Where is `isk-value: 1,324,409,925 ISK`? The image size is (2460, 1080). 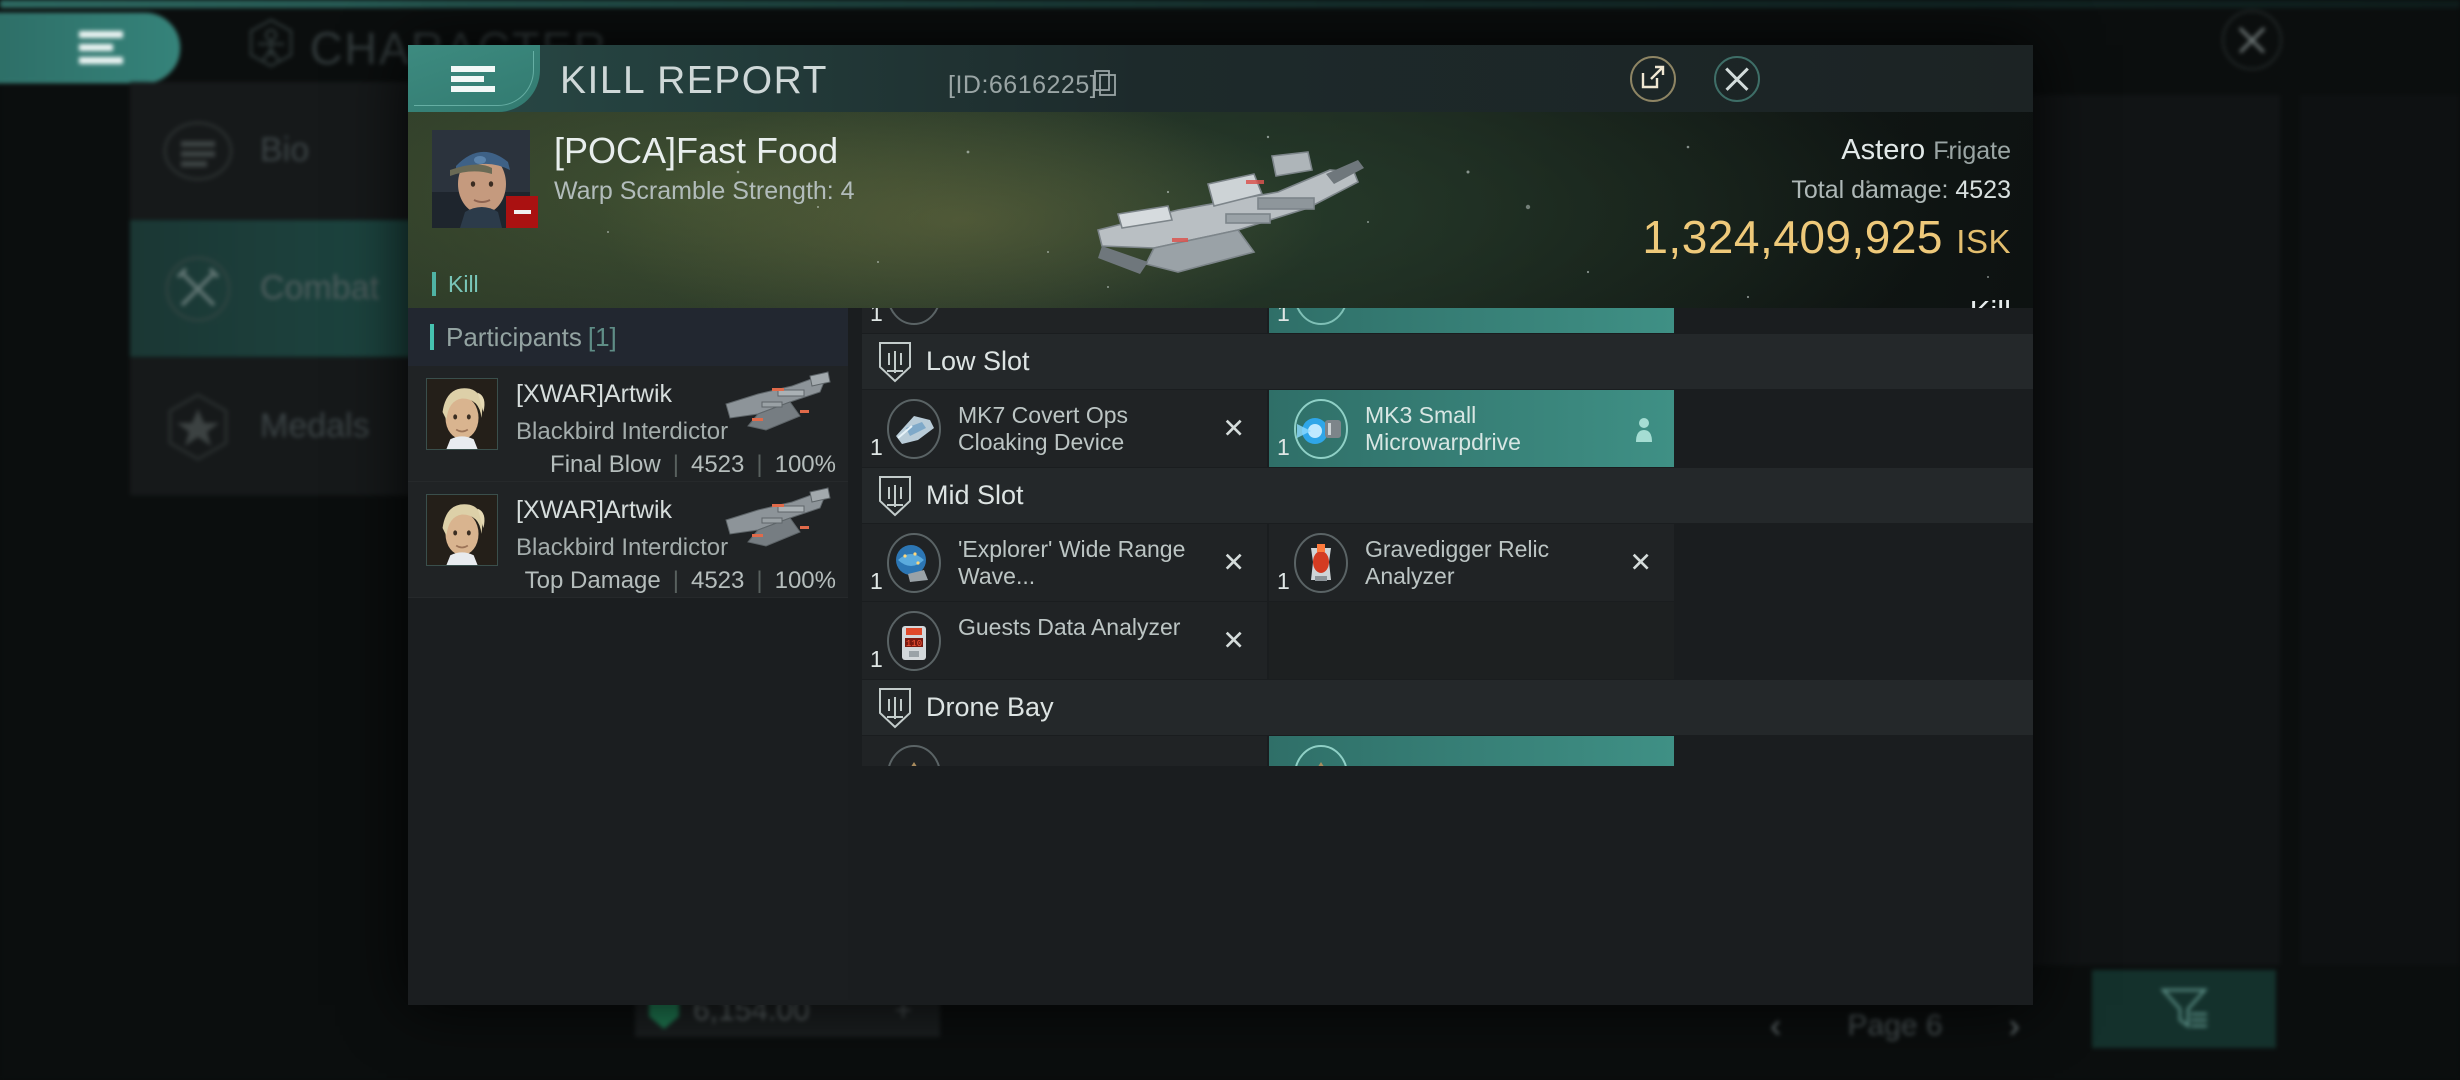 isk-value: 1,324,409,925 ISK is located at coordinates (1826, 237).